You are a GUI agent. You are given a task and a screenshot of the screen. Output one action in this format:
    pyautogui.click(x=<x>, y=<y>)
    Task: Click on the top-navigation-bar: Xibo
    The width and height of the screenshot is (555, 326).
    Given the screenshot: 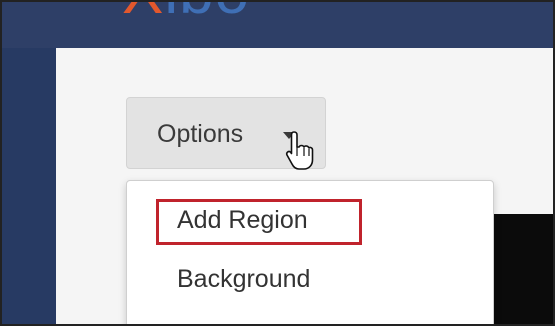 What is the action you would take?
    pyautogui.click(x=277, y=25)
    